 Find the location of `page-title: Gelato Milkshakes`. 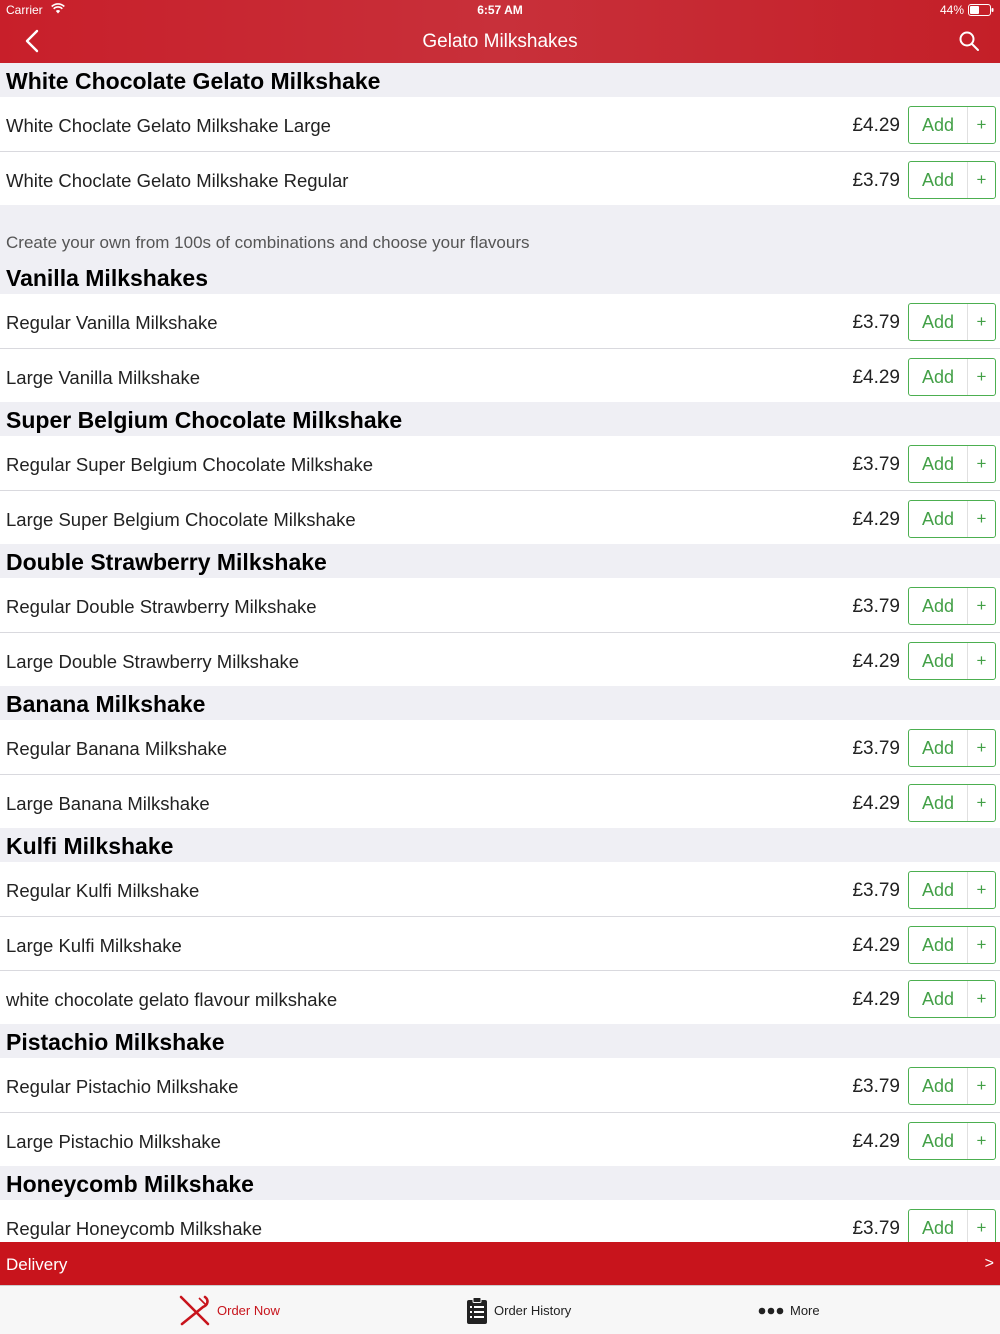

page-title: Gelato Milkshakes is located at coordinates (500, 41).